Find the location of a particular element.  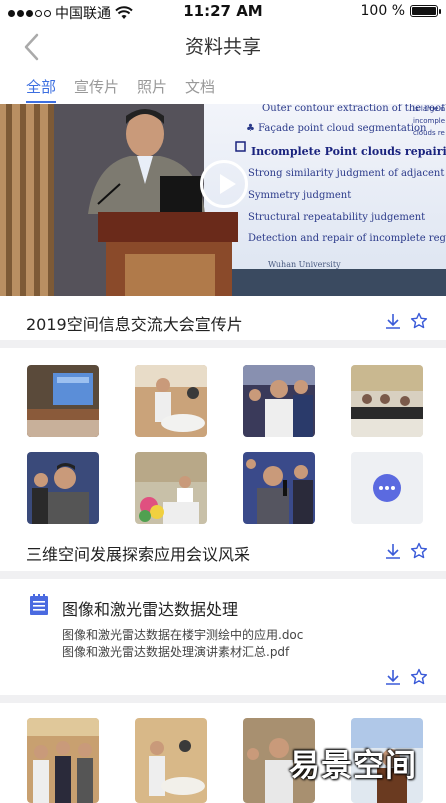

slide-line: incomple is located at coordinates (429, 121).